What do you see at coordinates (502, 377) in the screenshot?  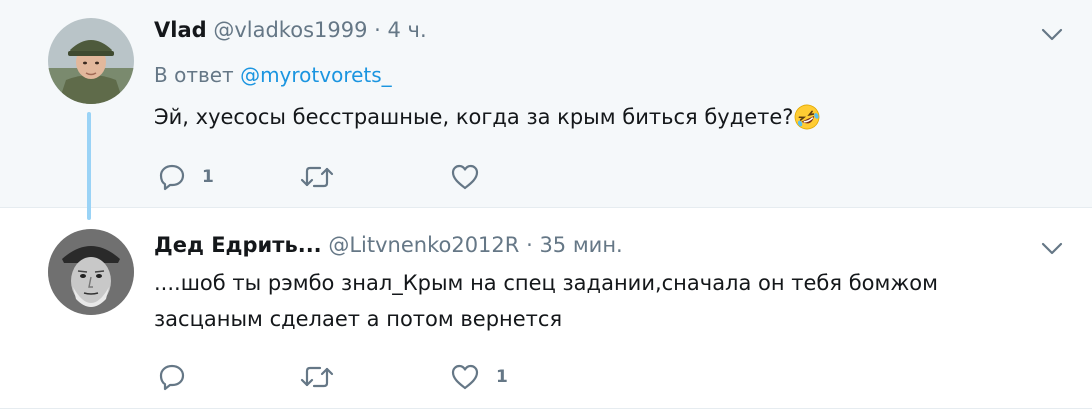 I see `like-count: 1` at bounding box center [502, 377].